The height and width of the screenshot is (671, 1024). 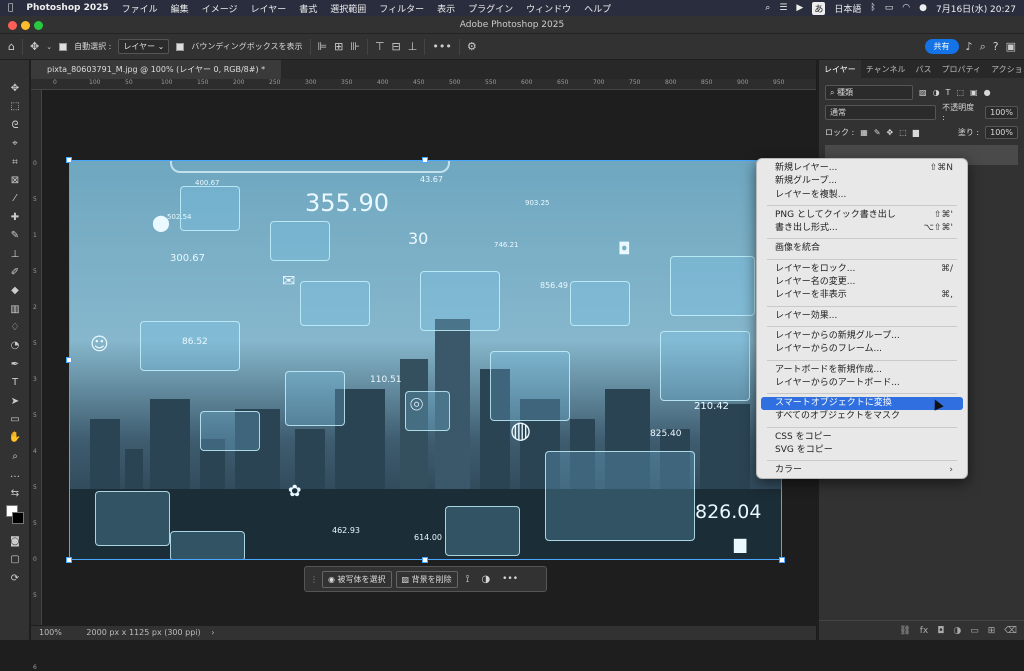 What do you see at coordinates (15, 310) in the screenshot?
I see `gradient-tool-icon: ▥` at bounding box center [15, 310].